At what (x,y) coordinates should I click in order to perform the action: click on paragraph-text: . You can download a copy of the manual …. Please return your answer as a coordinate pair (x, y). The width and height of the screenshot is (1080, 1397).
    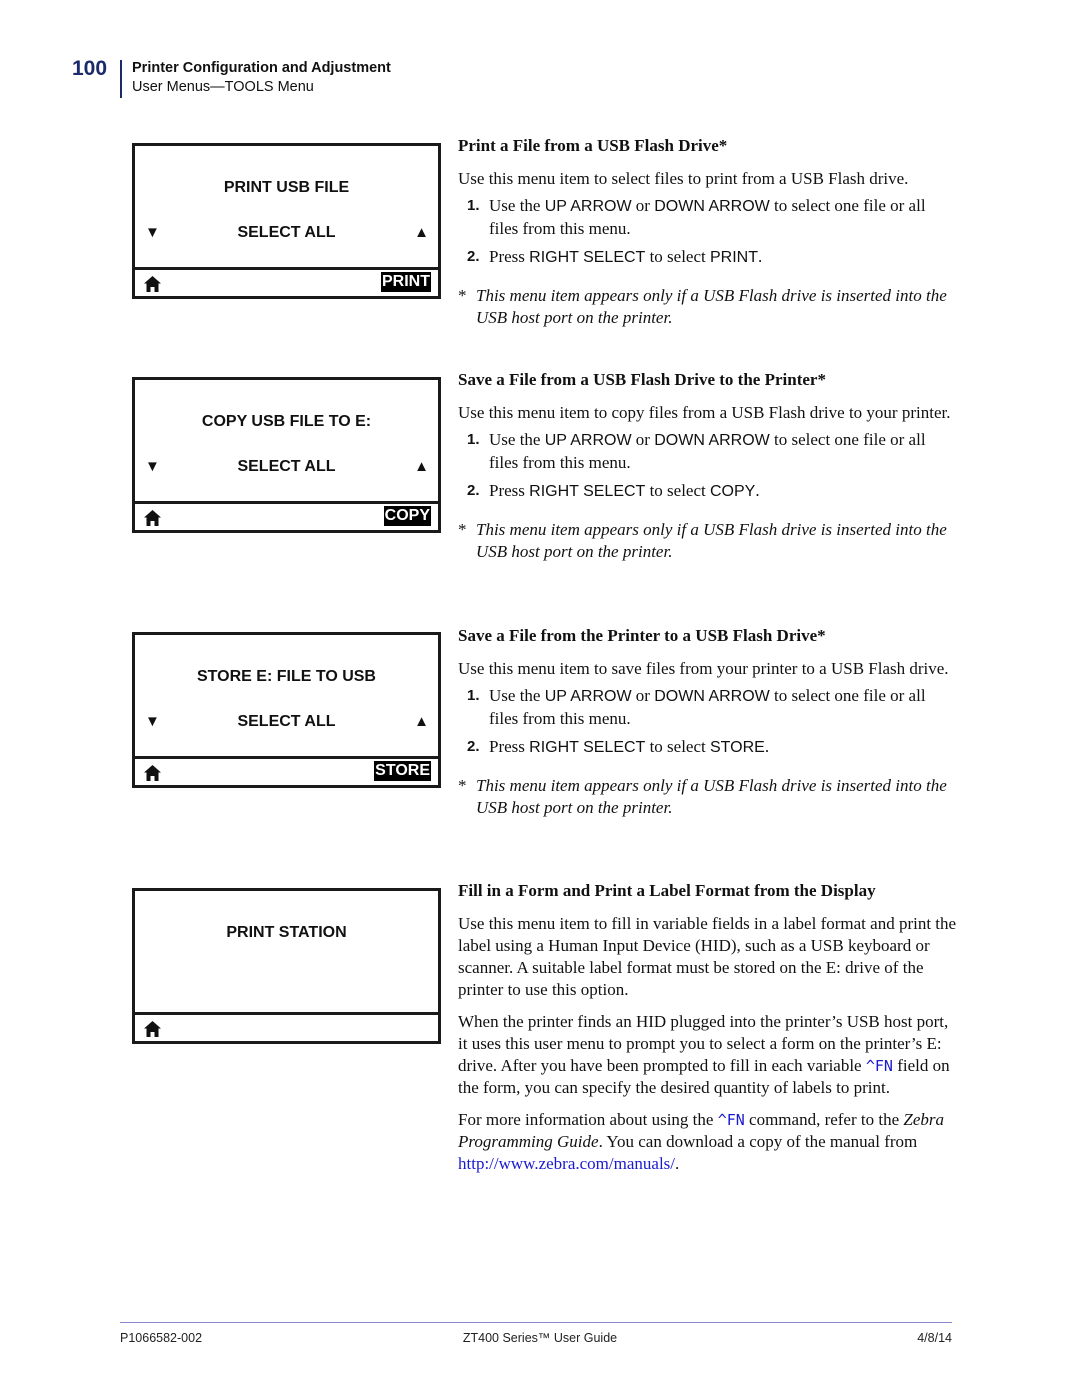
    Looking at the image, I should click on (758, 1141).